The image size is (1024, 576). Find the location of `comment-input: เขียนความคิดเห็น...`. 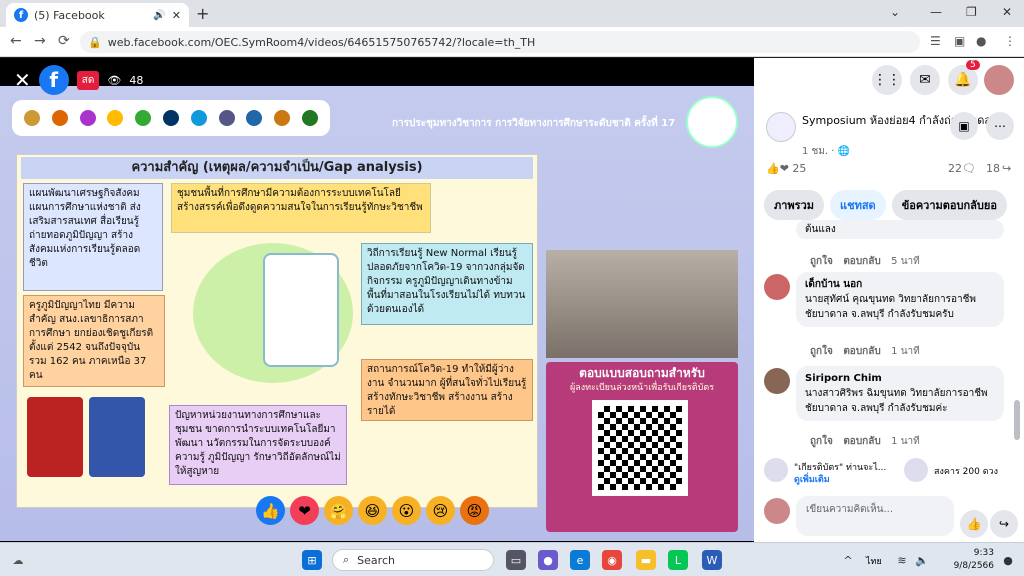

comment-input: เขียนความคิดเห็น... is located at coordinates (875, 516).